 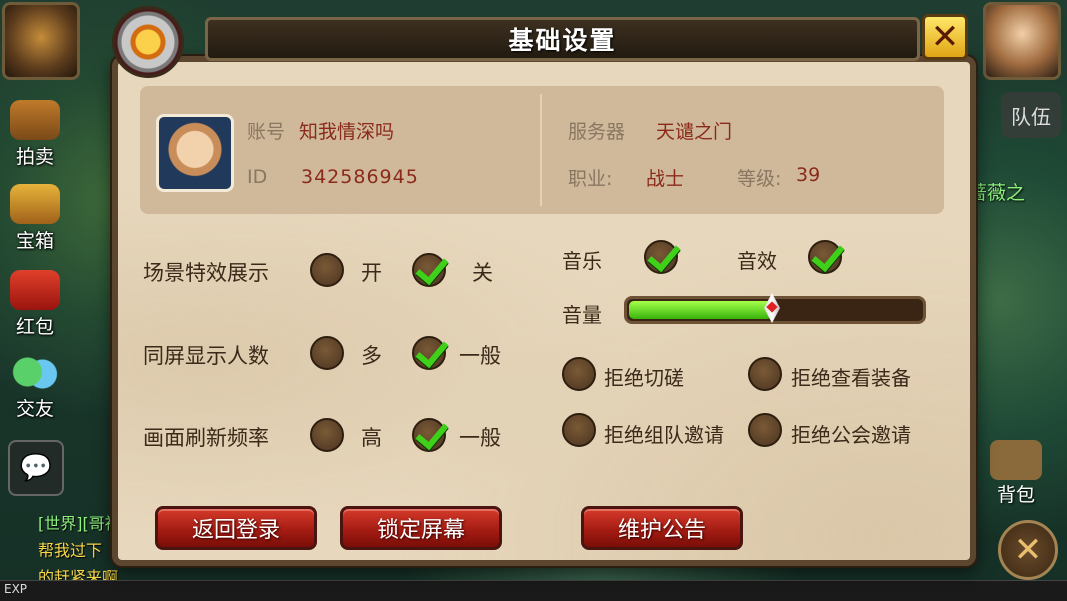 I want to click on level-label: 等级:, so click(x=759, y=179).